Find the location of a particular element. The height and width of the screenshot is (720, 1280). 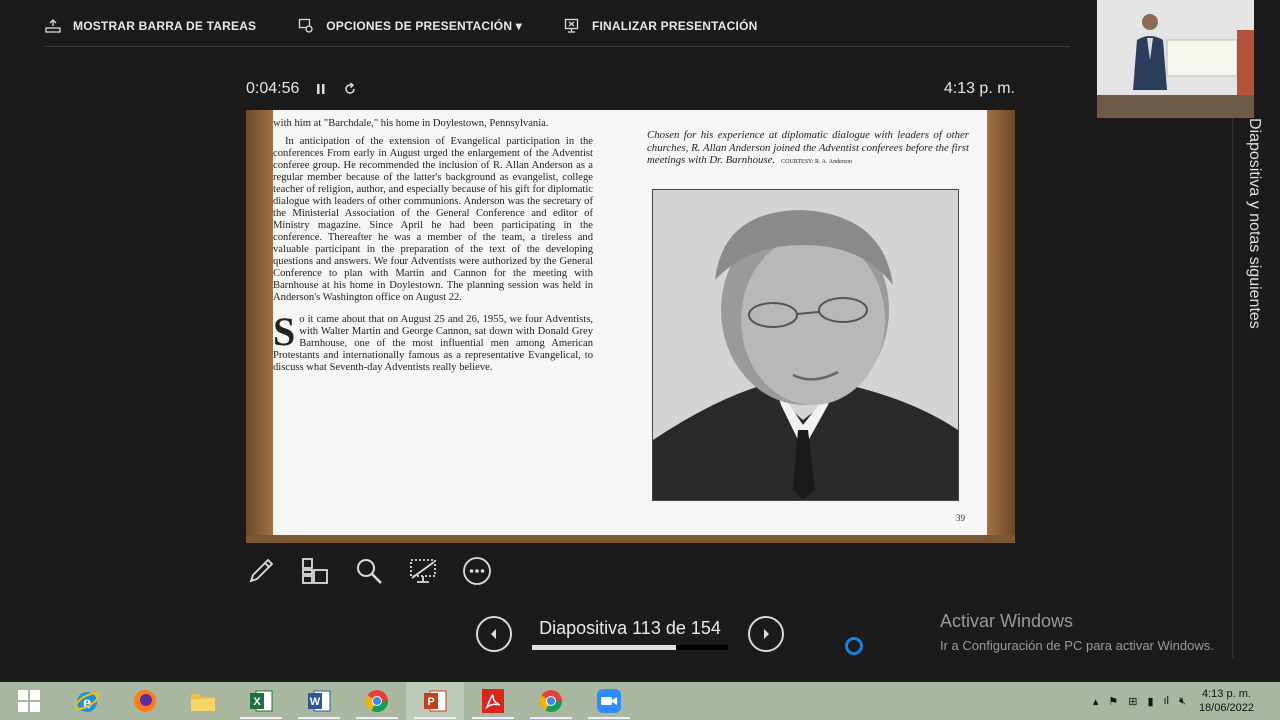

flag-icon: ⚑ is located at coordinates (1113, 701).